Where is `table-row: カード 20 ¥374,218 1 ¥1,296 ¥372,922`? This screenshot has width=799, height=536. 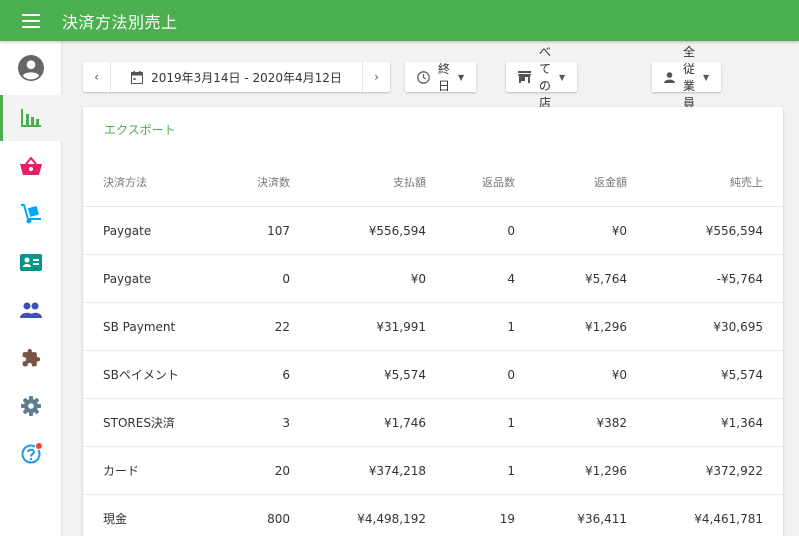 table-row: カード 20 ¥374,218 1 ¥1,296 ¥372,922 is located at coordinates (433, 471).